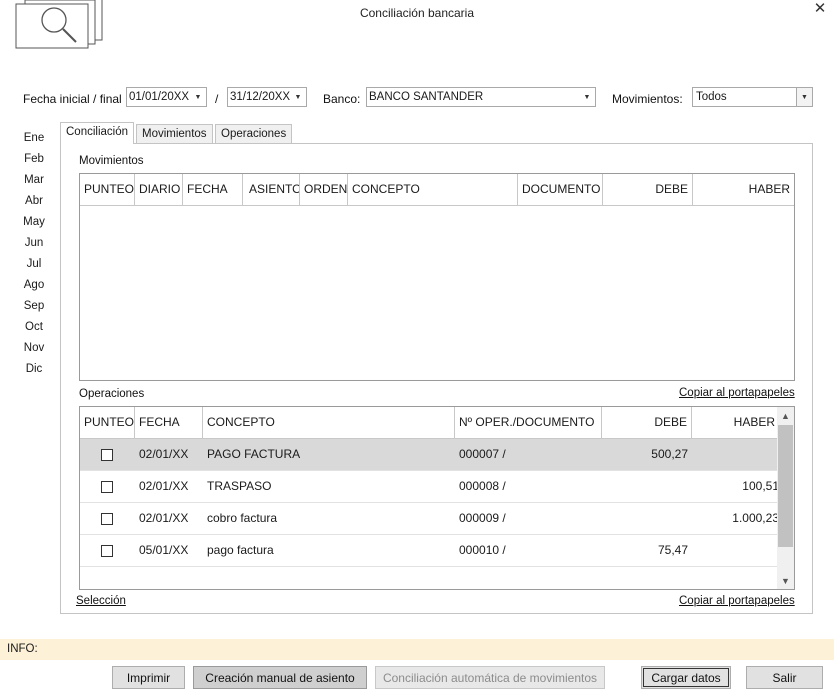  I want to click on concepto-cell: cobro factura, so click(242, 518).